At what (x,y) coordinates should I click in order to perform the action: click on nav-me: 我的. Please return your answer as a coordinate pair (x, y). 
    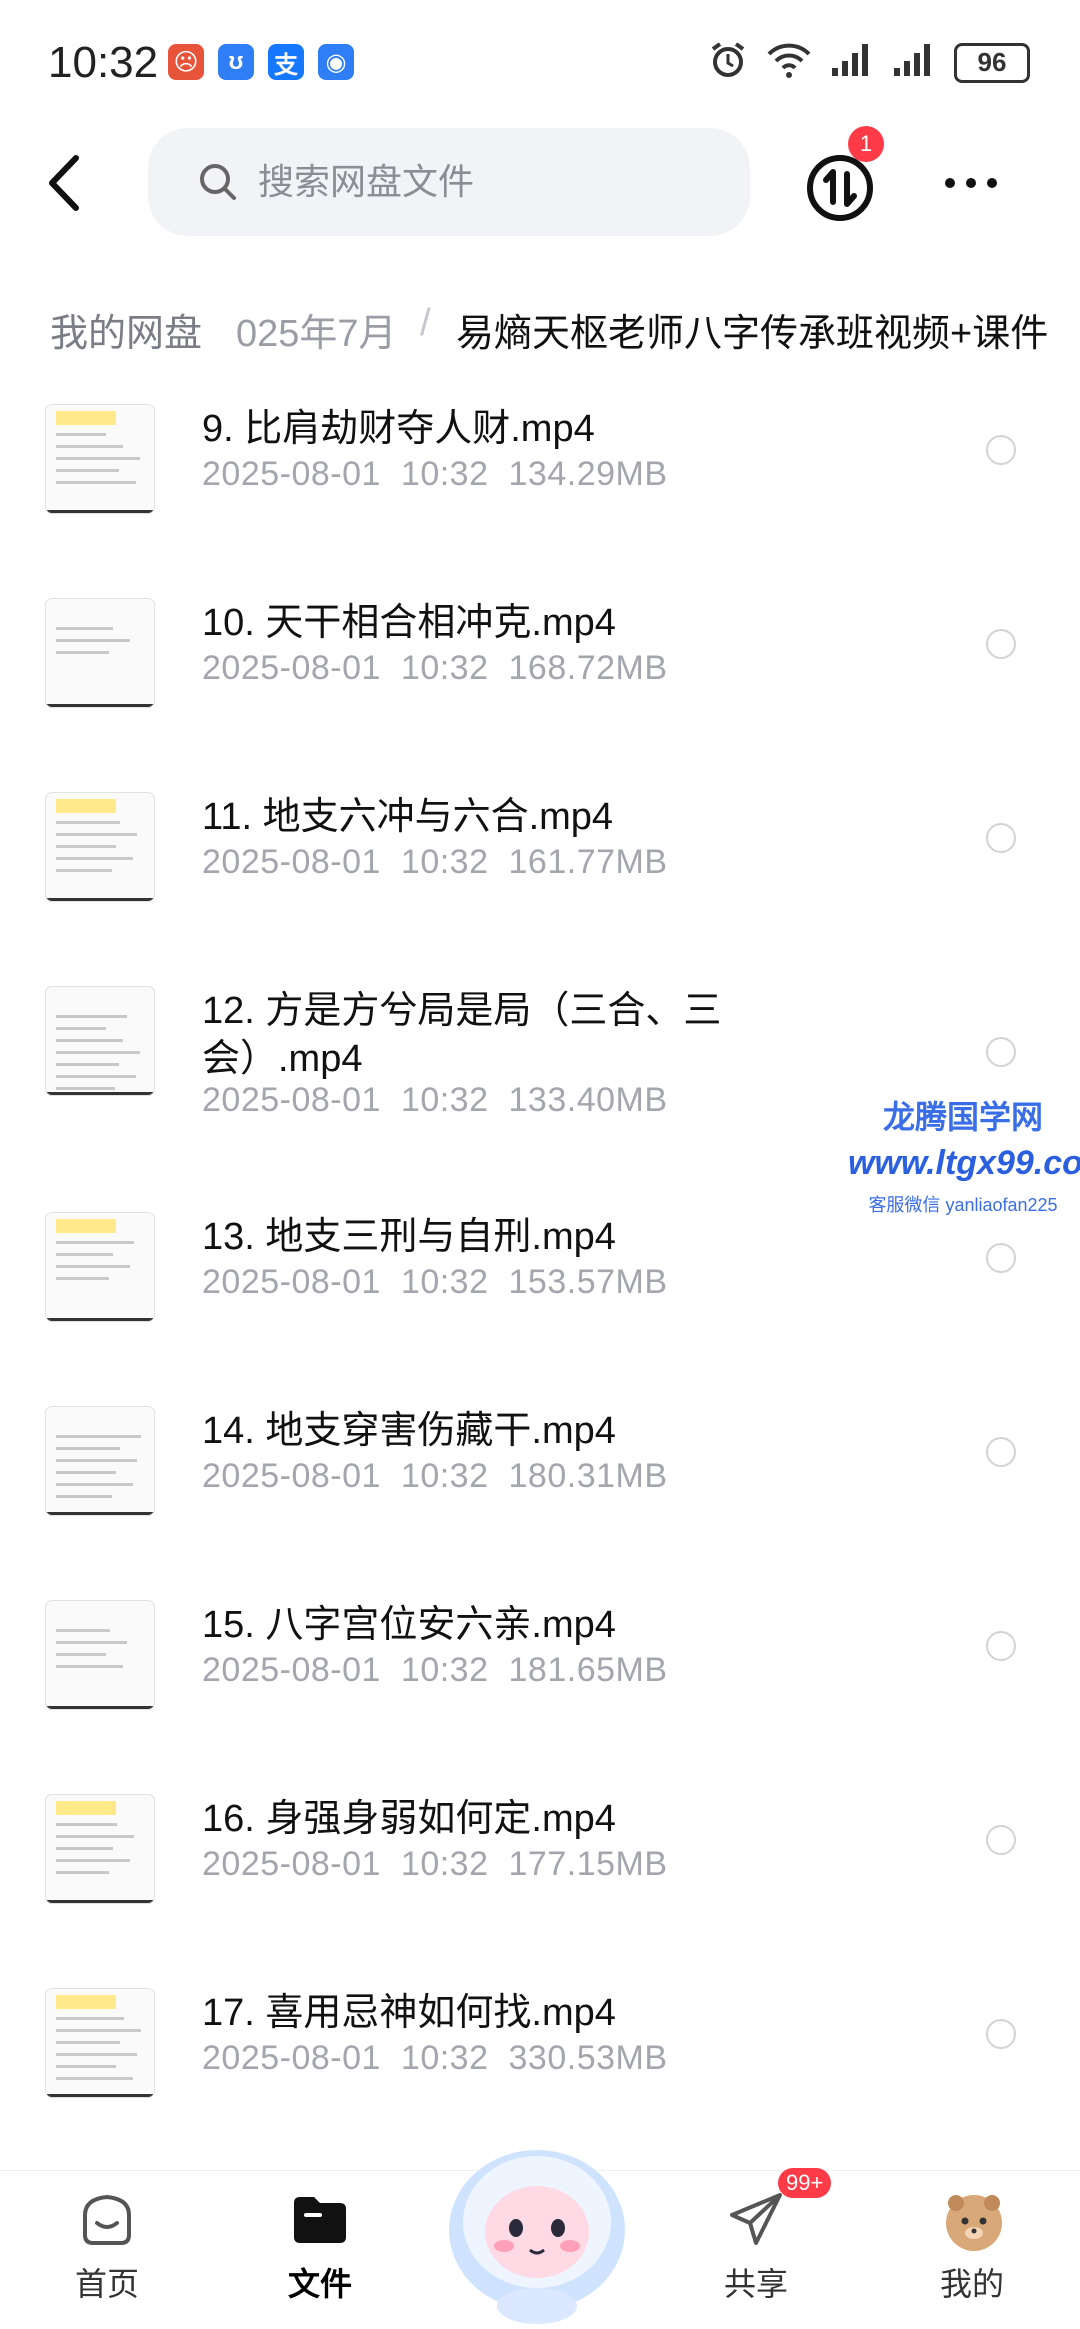
    Looking at the image, I should click on (972, 2247).